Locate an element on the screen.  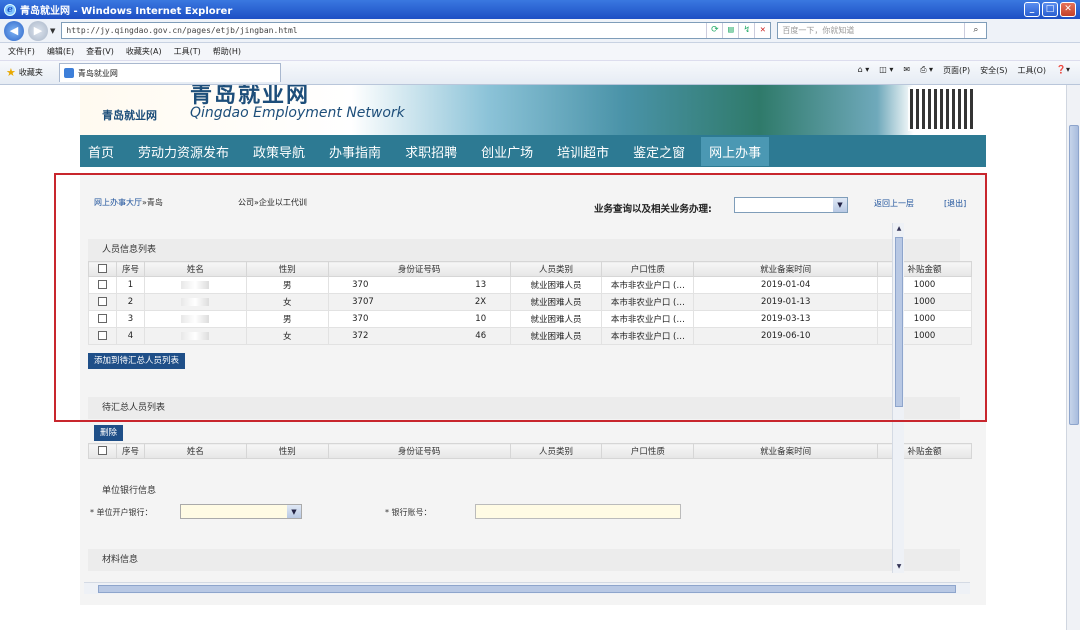
nav-training: 培训超市 is located at coordinates (583, 151).